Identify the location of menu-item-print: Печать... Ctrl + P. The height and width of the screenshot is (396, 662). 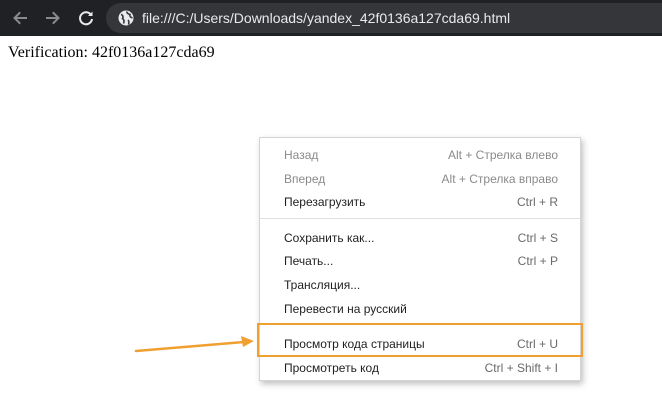
(420, 261).